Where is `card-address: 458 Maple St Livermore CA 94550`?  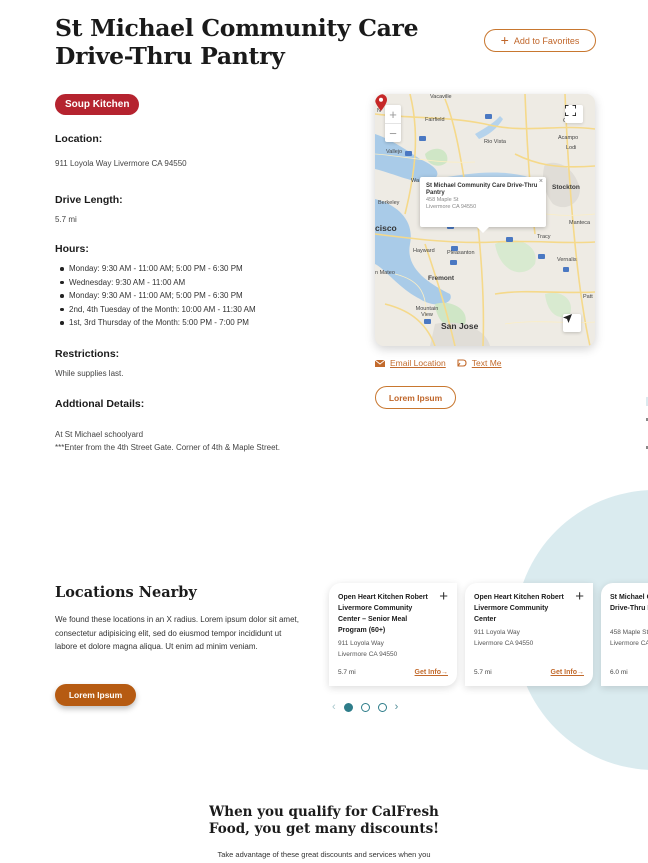 card-address: 458 Maple St Livermore CA 94550 is located at coordinates (629, 638).